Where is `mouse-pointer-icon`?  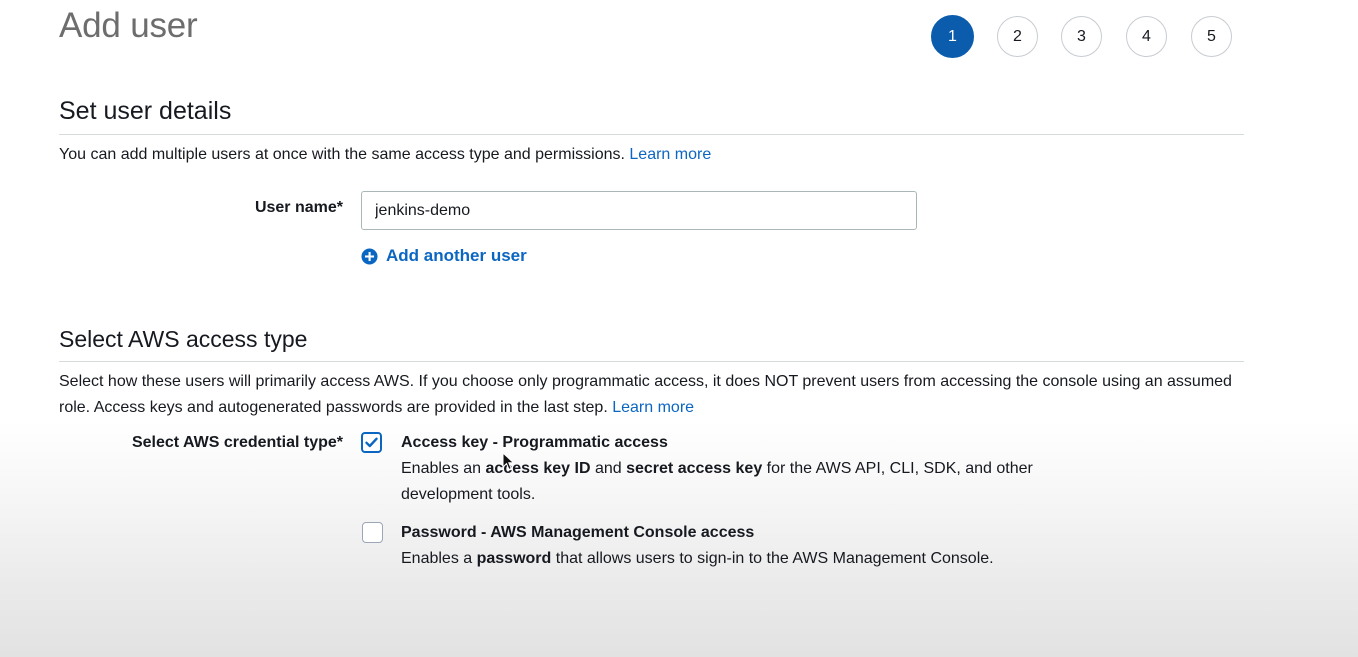
mouse-pointer-icon is located at coordinates (508, 461).